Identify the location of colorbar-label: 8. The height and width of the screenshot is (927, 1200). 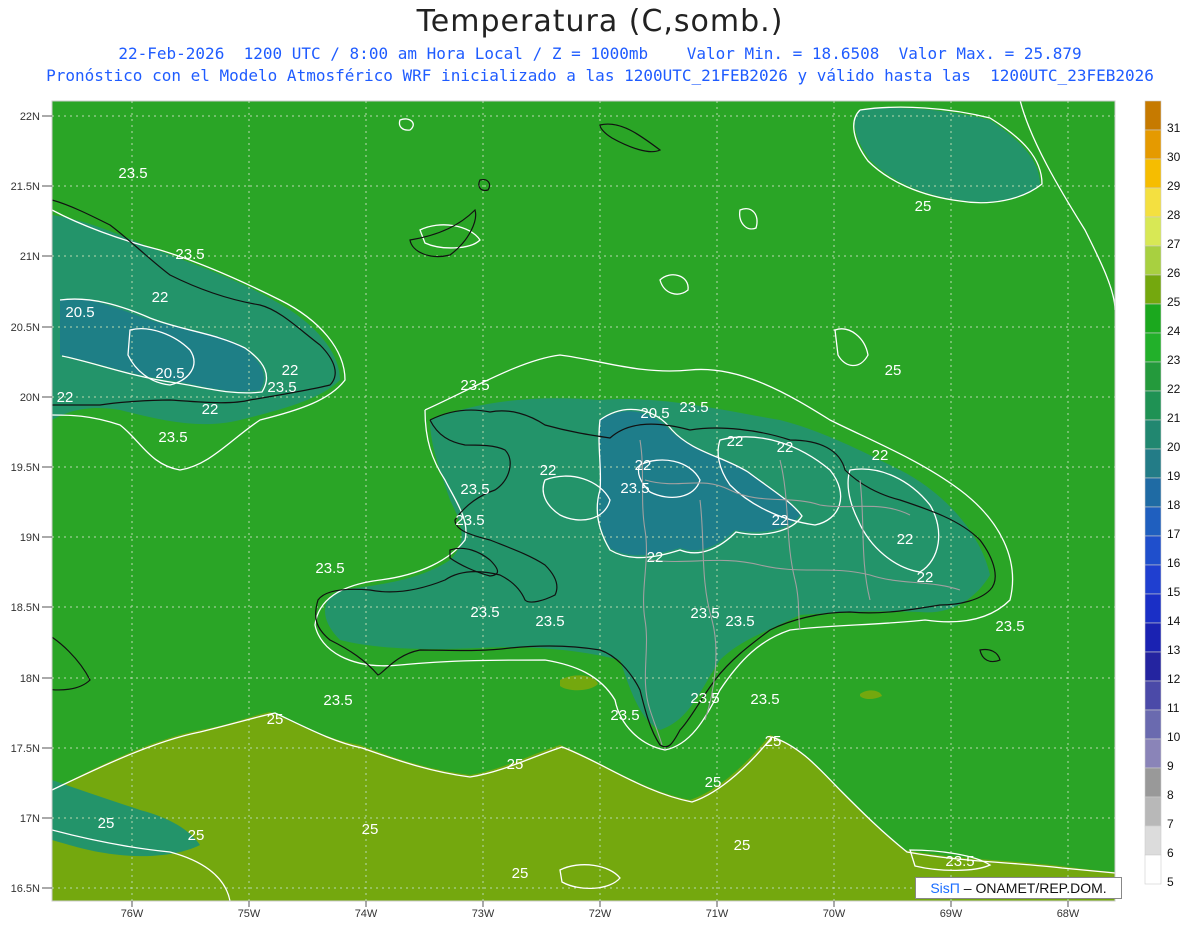
(1170, 795).